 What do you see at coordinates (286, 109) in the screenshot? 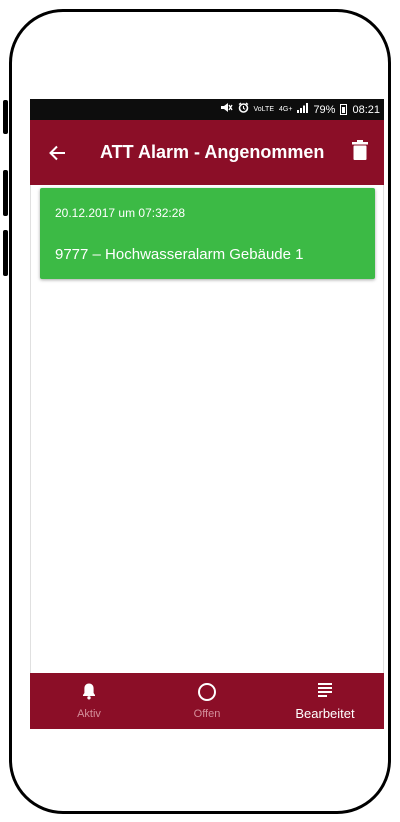
I see `network-type-icon: 4G+` at bounding box center [286, 109].